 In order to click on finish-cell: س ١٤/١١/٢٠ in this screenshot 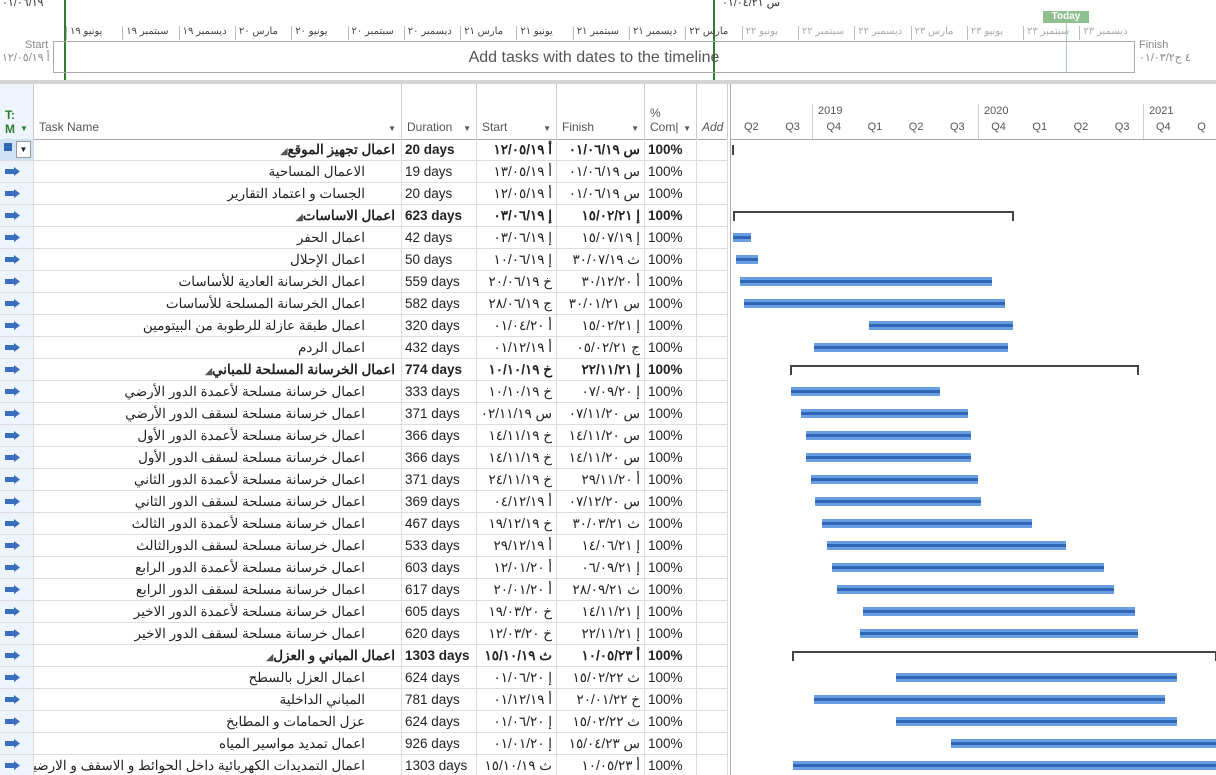, I will do `click(601, 457)`.